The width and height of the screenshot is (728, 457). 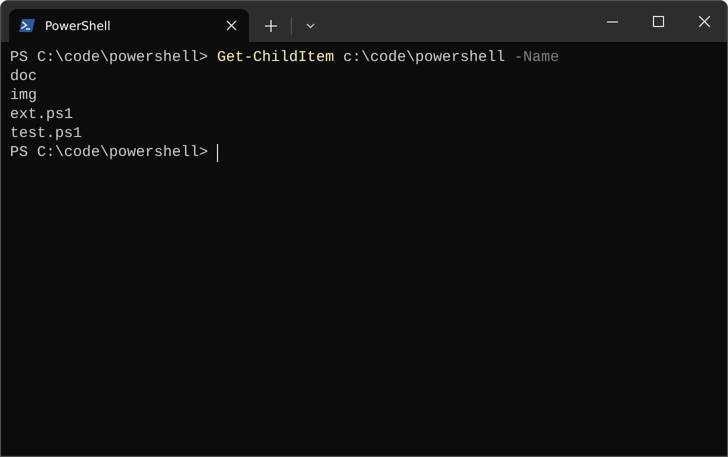 I want to click on output-text: img, so click(x=24, y=95).